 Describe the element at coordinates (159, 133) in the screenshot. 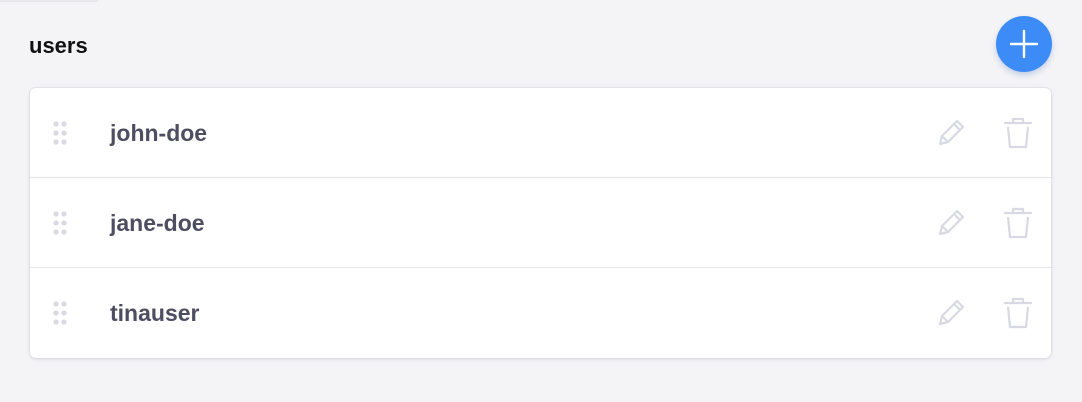

I see `user-name: john-doe` at that location.